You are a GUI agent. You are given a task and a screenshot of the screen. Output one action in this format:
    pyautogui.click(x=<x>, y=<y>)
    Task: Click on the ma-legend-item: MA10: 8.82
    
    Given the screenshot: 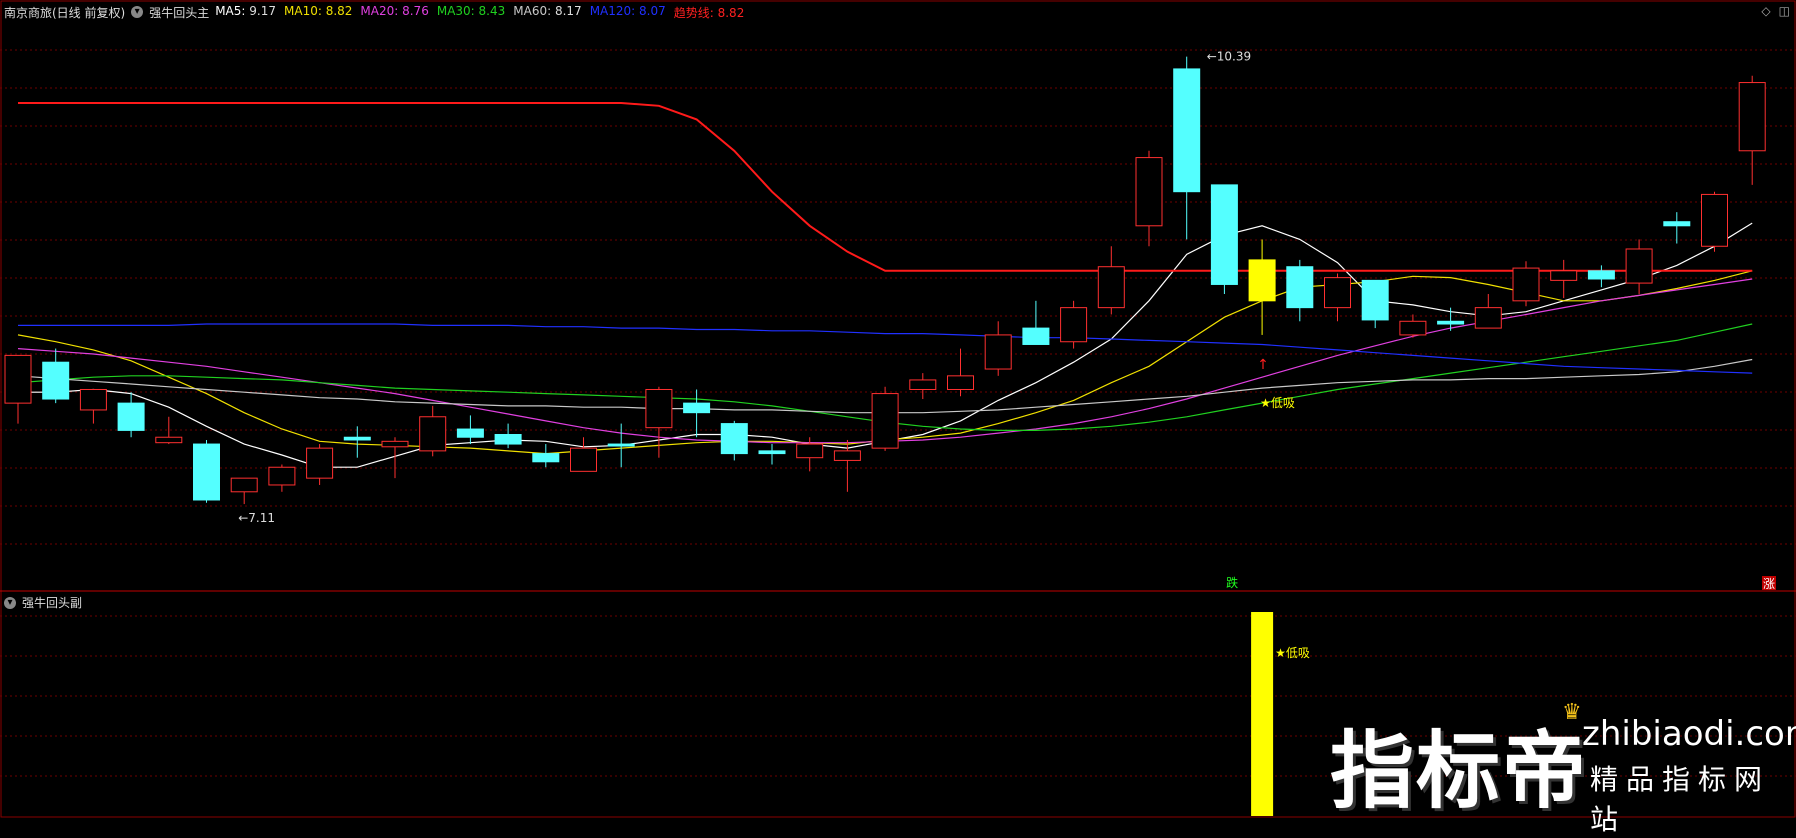 What is the action you would take?
    pyautogui.click(x=318, y=12)
    